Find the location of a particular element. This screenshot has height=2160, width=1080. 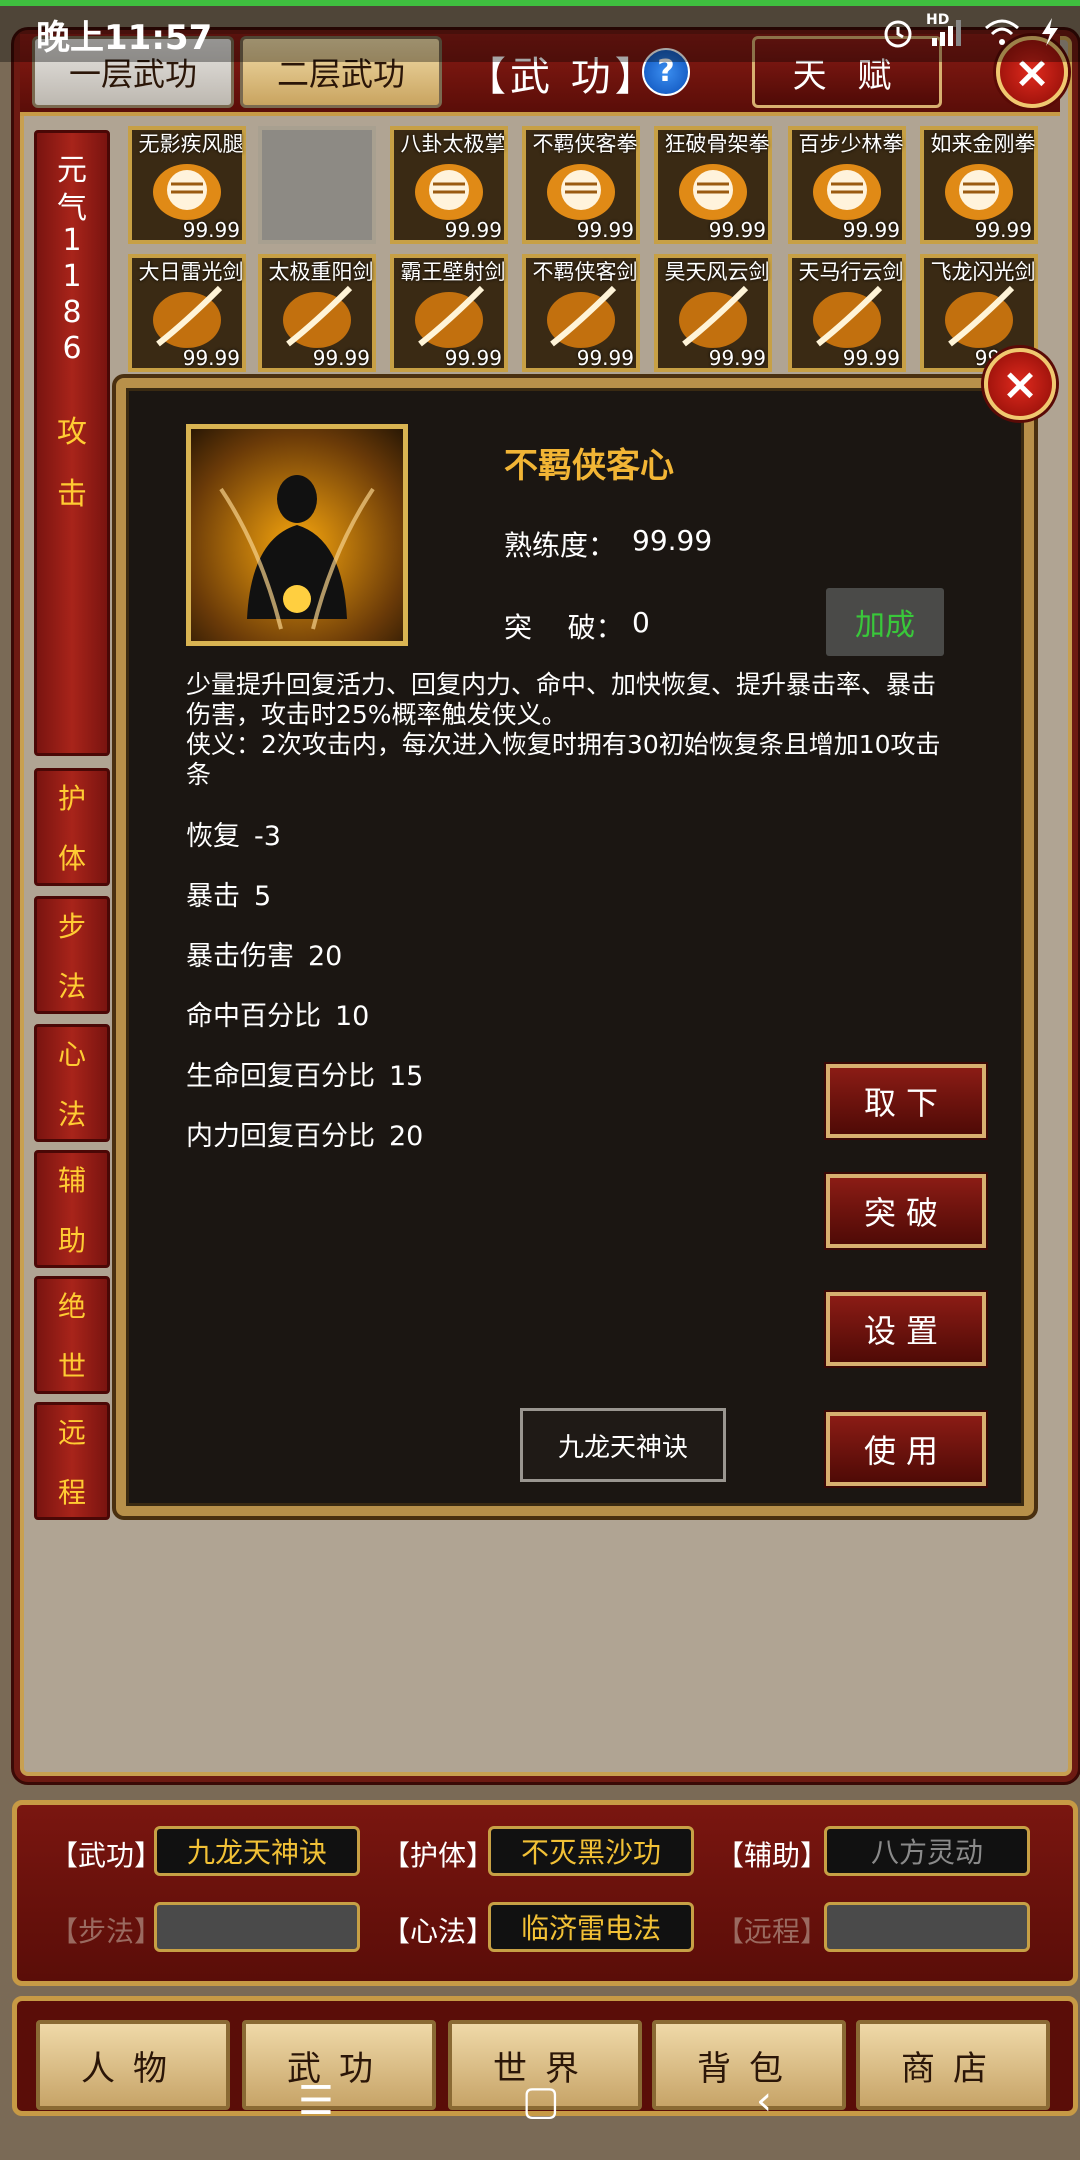

skill-name: 太极重阳剑 is located at coordinates (321, 272).